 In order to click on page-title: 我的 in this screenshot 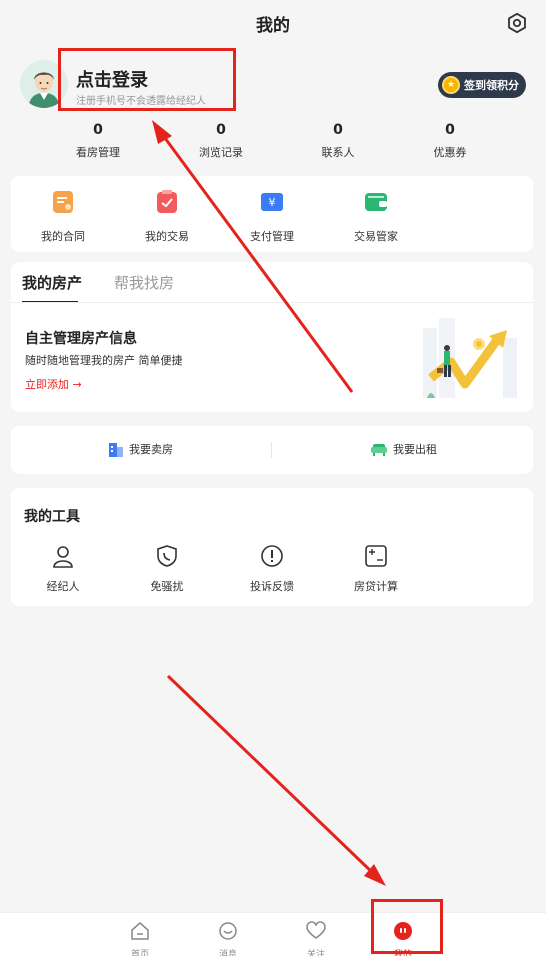, I will do `click(273, 25)`.